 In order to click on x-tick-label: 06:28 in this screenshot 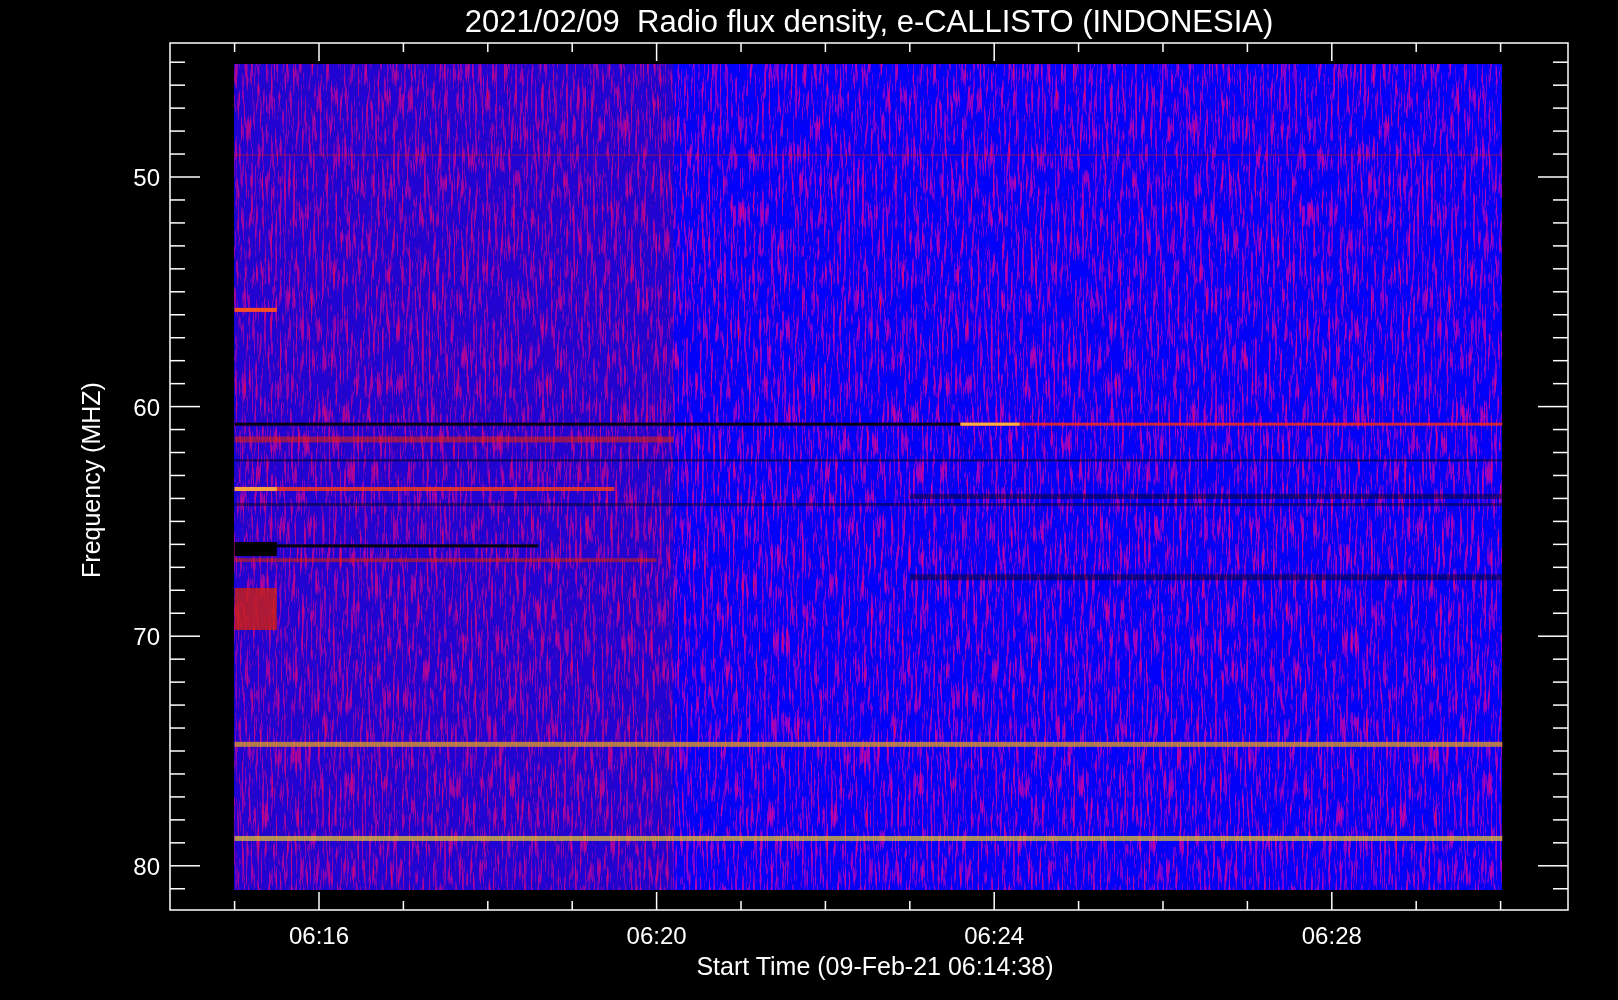, I will do `click(1331, 935)`.